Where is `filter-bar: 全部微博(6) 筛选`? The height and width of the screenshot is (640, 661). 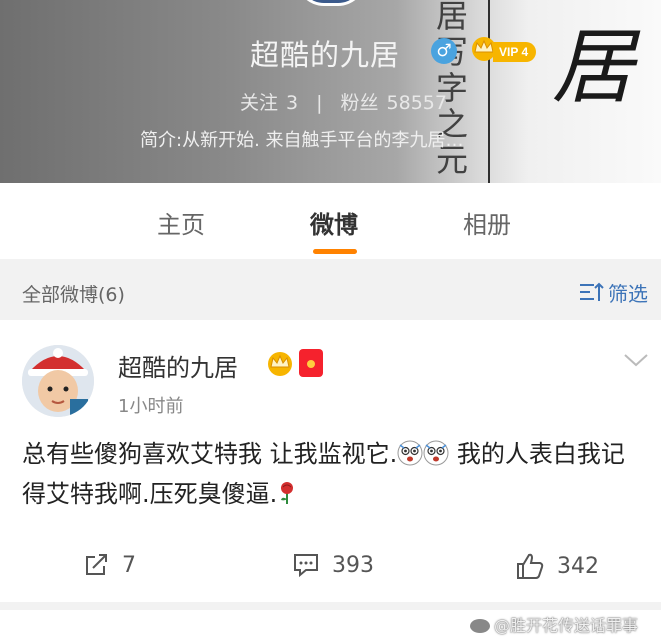 filter-bar: 全部微博(6) 筛选 is located at coordinates (330, 292).